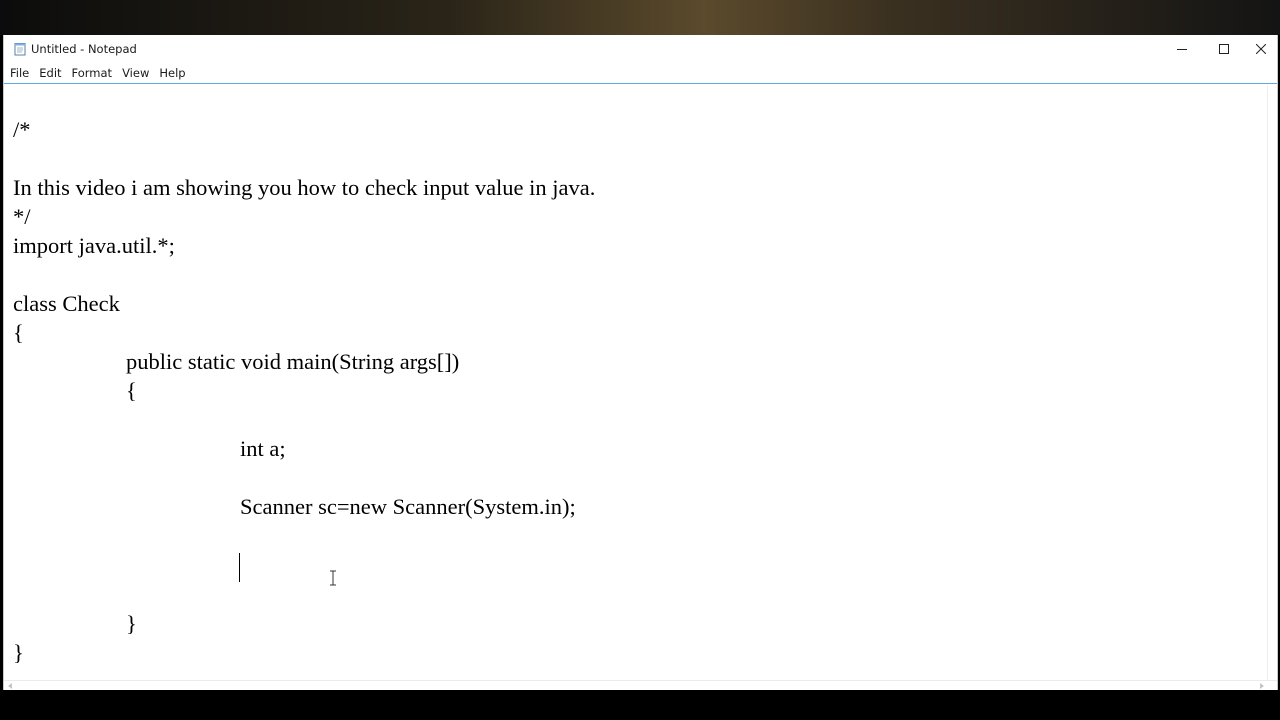 The image size is (1280, 720). I want to click on vertical-scrollbar, so click(1272, 382).